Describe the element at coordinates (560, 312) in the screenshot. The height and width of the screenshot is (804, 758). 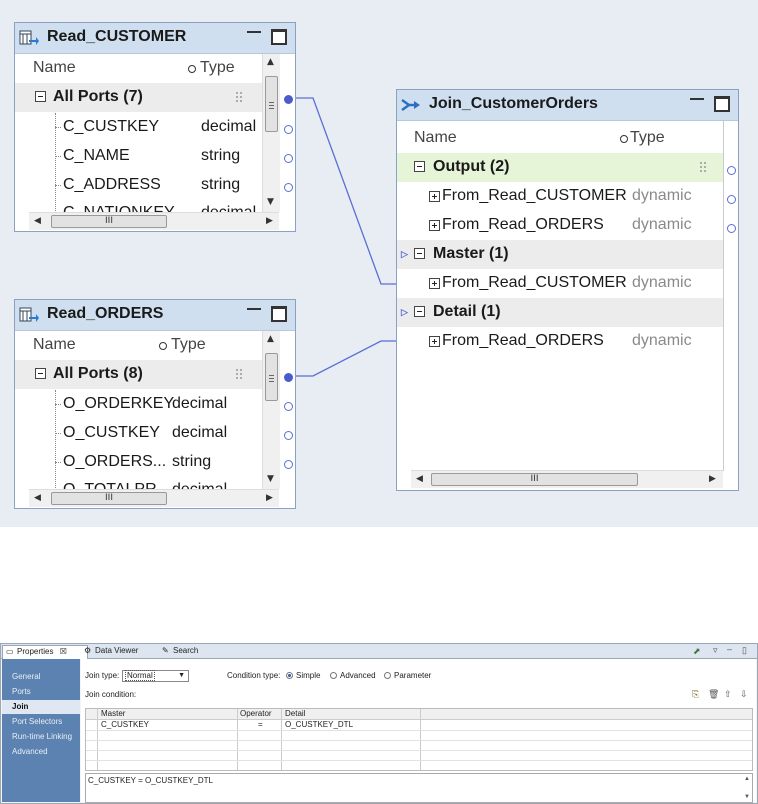
I see `group-detail: ▷ Detail (1)` at that location.